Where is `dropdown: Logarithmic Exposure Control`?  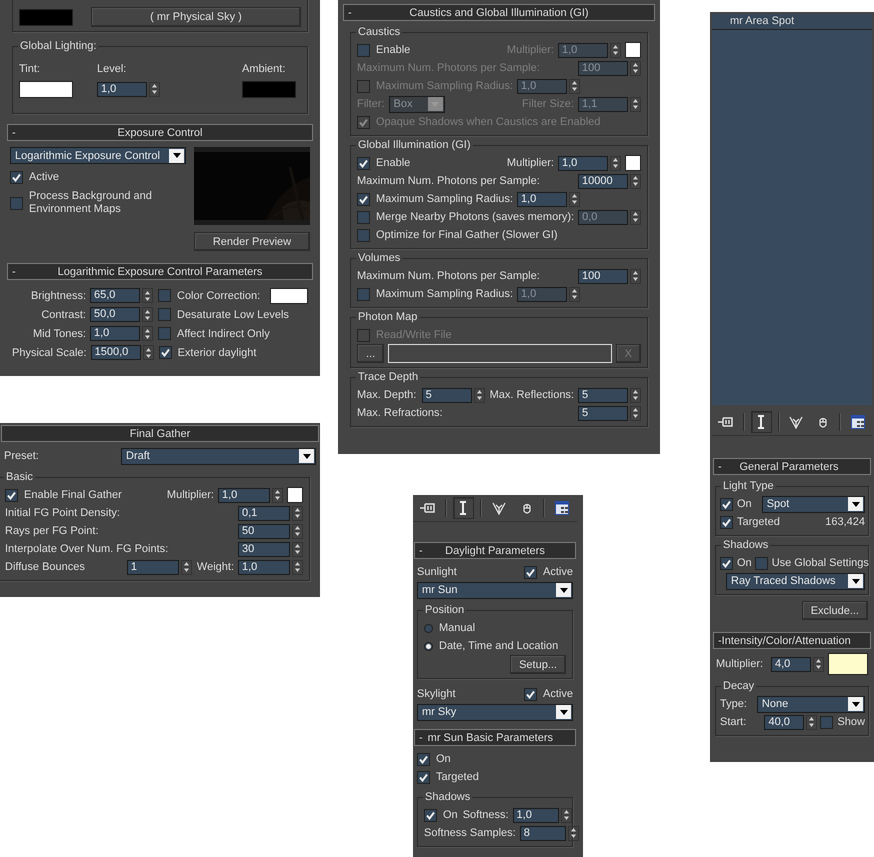
dropdown: Logarithmic Exposure Control is located at coordinates (98, 155).